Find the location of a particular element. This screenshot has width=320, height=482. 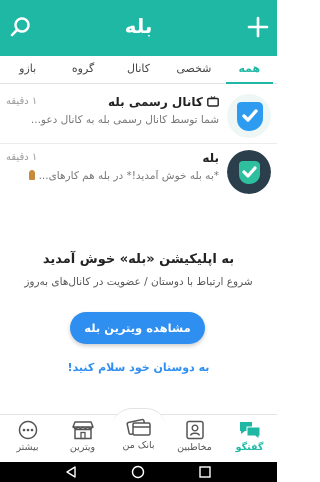

nav-contacts: مخاطبین is located at coordinates (194, 436).